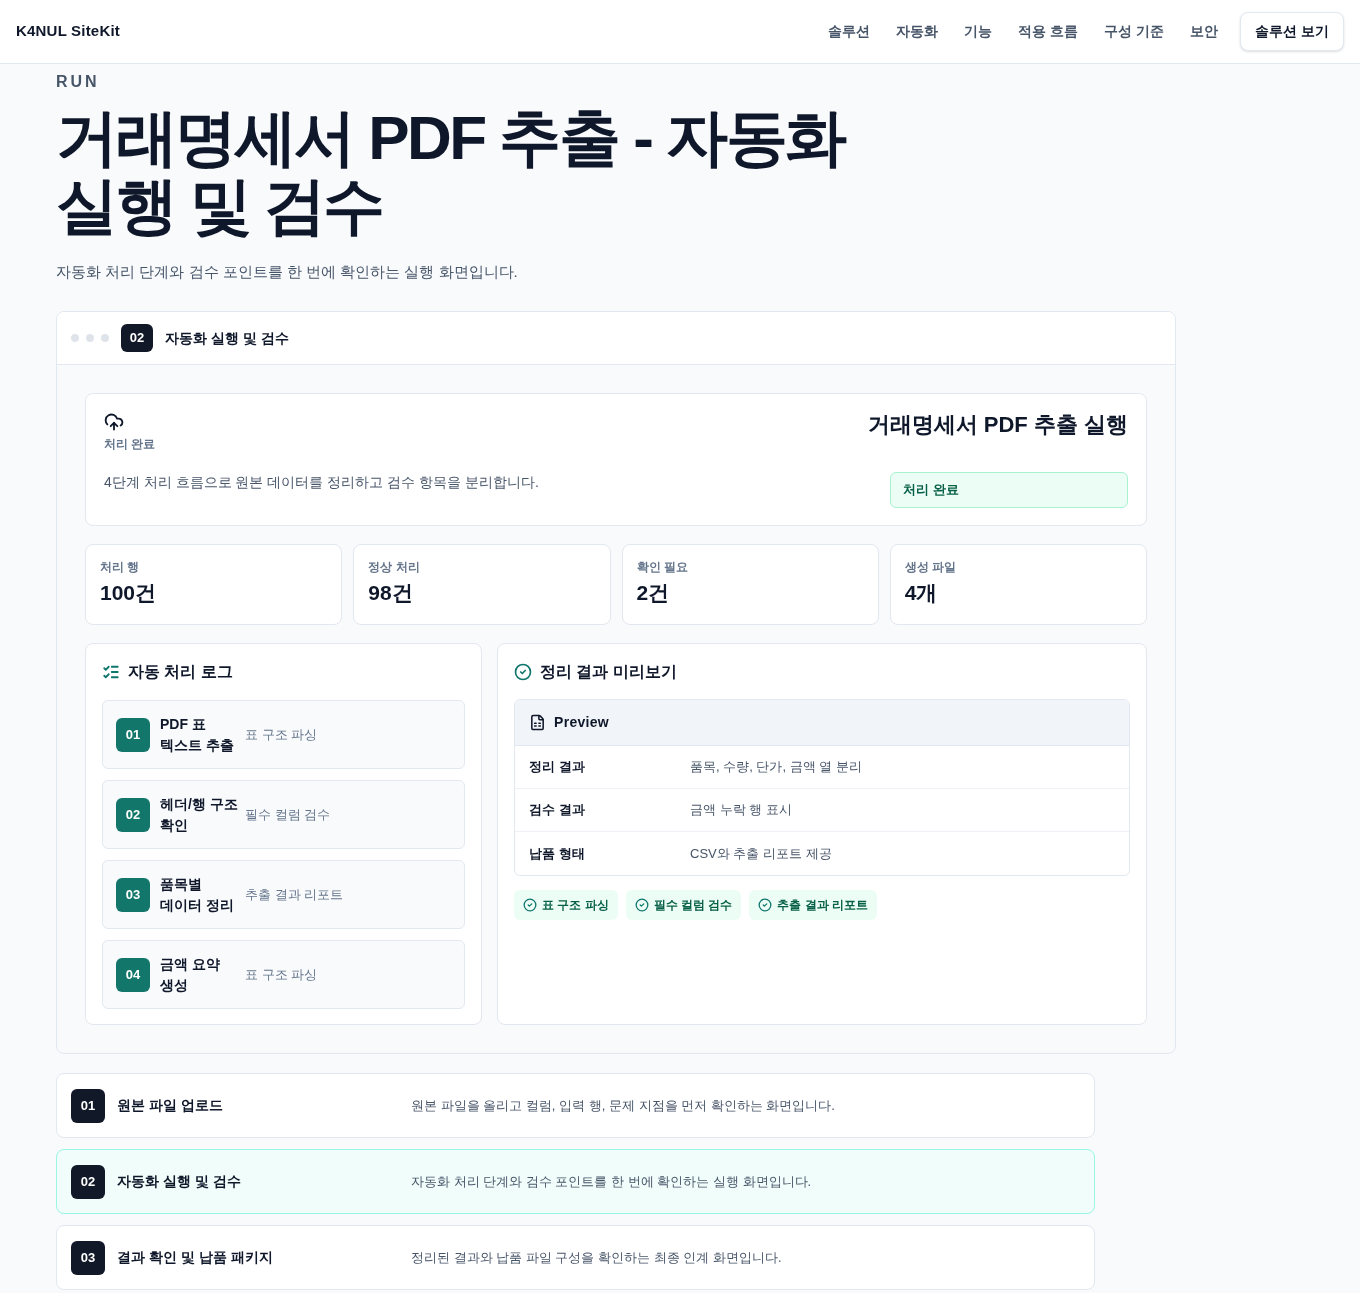  What do you see at coordinates (68, 31) in the screenshot?
I see `logo-text: K4NUL SiteKit` at bounding box center [68, 31].